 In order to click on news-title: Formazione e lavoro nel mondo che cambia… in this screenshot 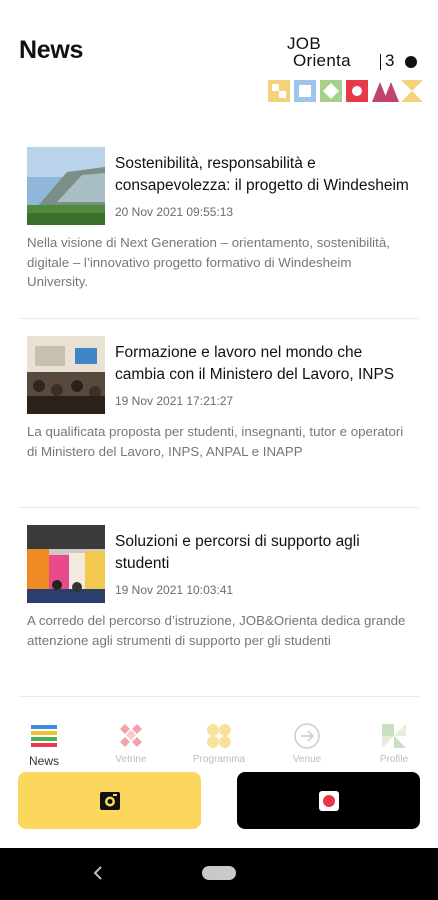, I will do `click(267, 364)`.